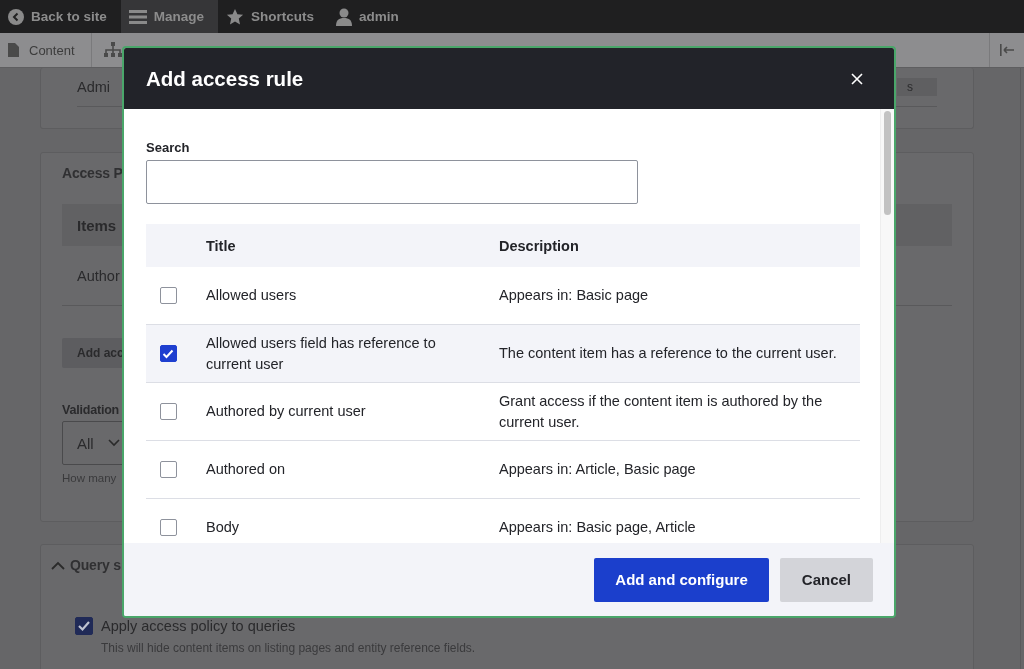 The image size is (1024, 669). I want to click on table-cell-text: Authored on, so click(246, 469).